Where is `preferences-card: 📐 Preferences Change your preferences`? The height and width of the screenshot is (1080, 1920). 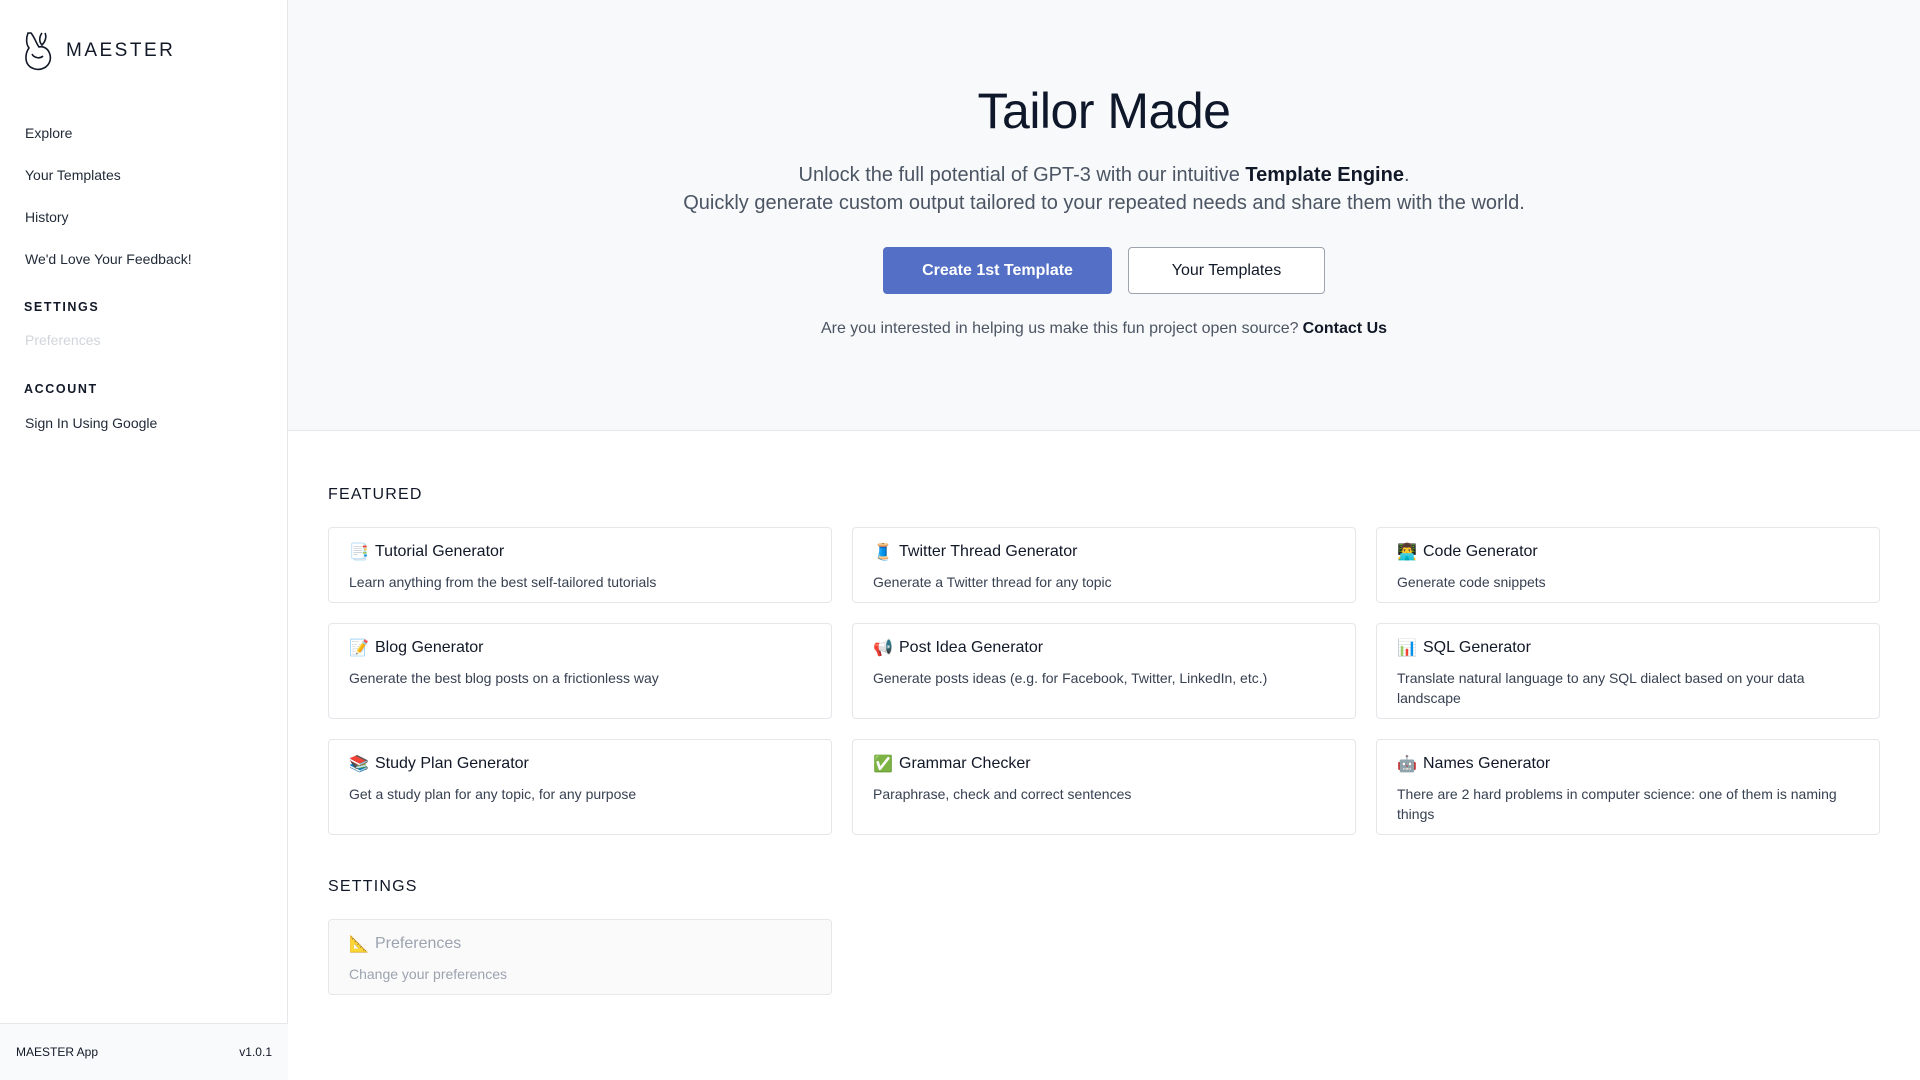 preferences-card: 📐 Preferences Change your preferences is located at coordinates (580, 957).